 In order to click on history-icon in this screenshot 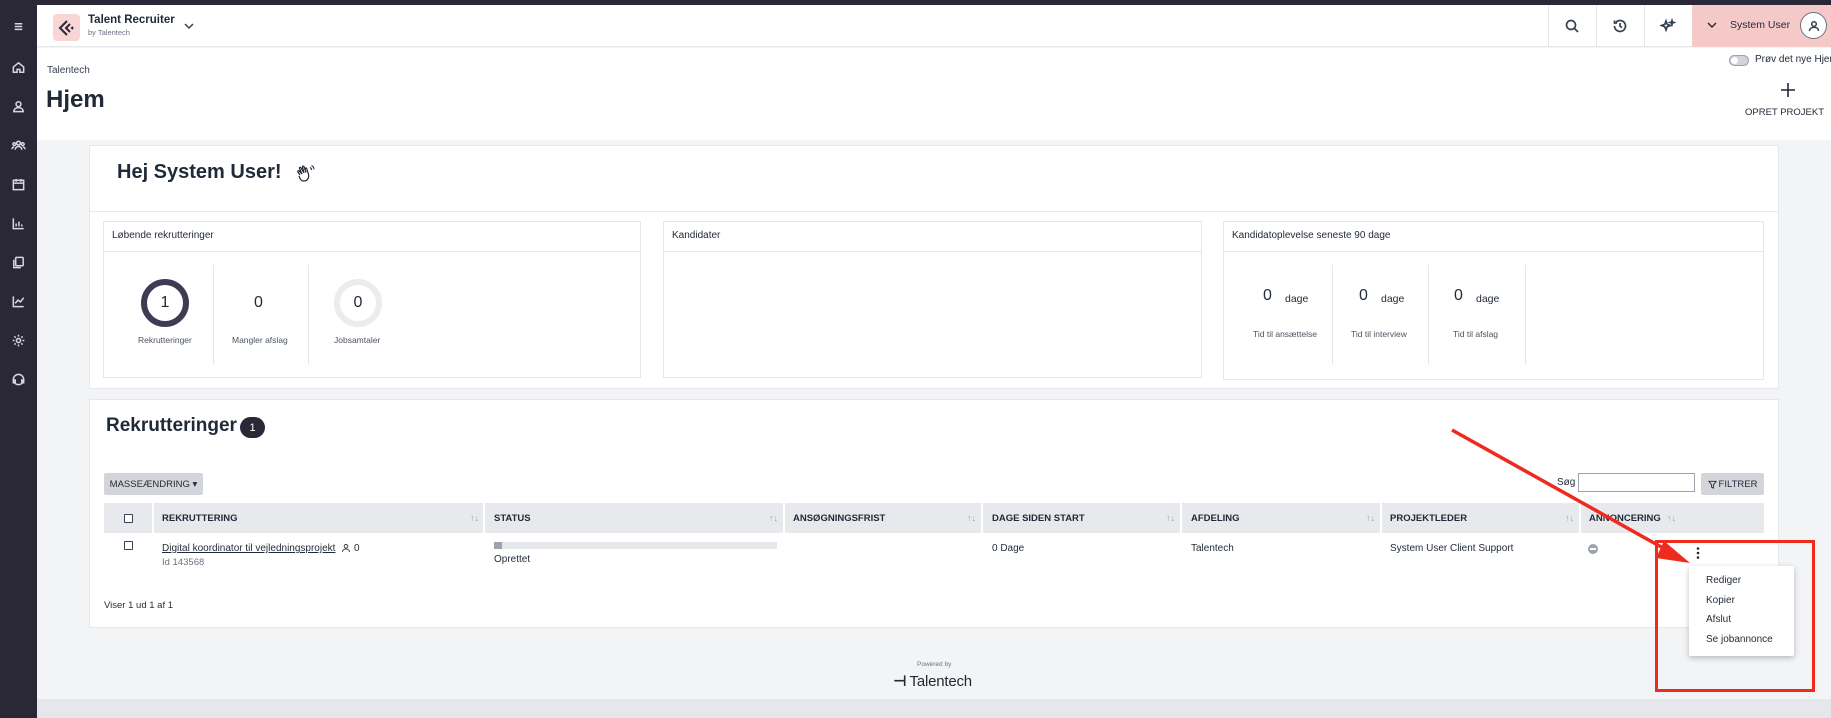, I will do `click(1620, 26)`.